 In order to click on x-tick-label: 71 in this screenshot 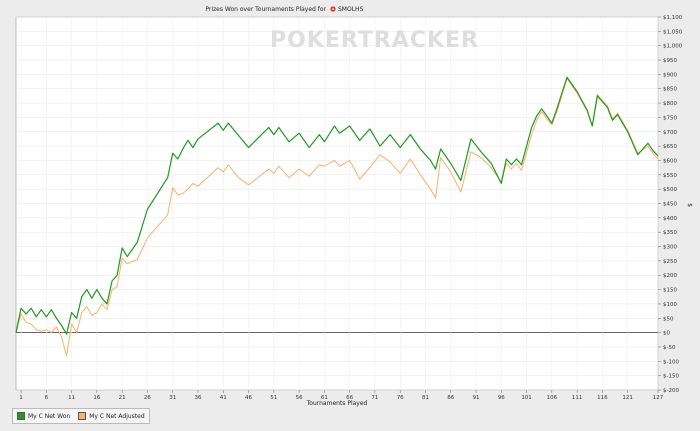, I will do `click(374, 398)`.